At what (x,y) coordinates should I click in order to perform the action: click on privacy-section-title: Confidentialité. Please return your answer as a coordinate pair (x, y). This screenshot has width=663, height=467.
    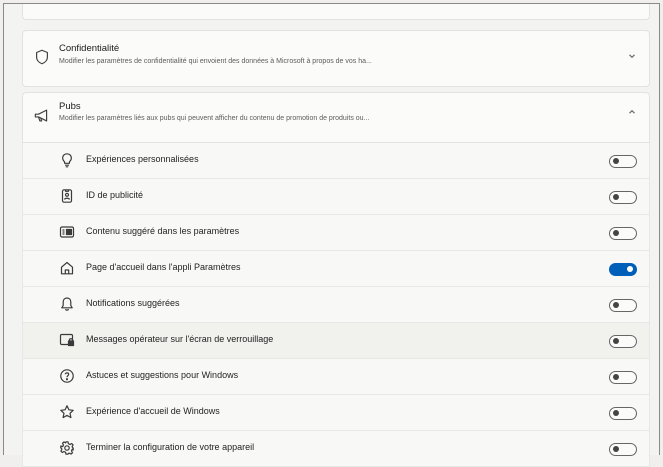
    Looking at the image, I should click on (89, 48).